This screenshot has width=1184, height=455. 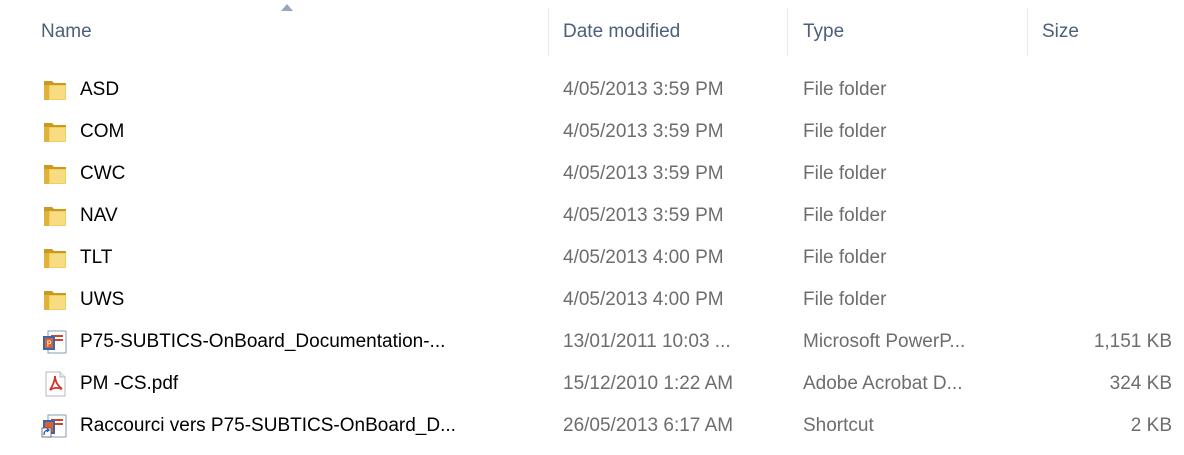 I want to click on pdf-icon, so click(x=55, y=384).